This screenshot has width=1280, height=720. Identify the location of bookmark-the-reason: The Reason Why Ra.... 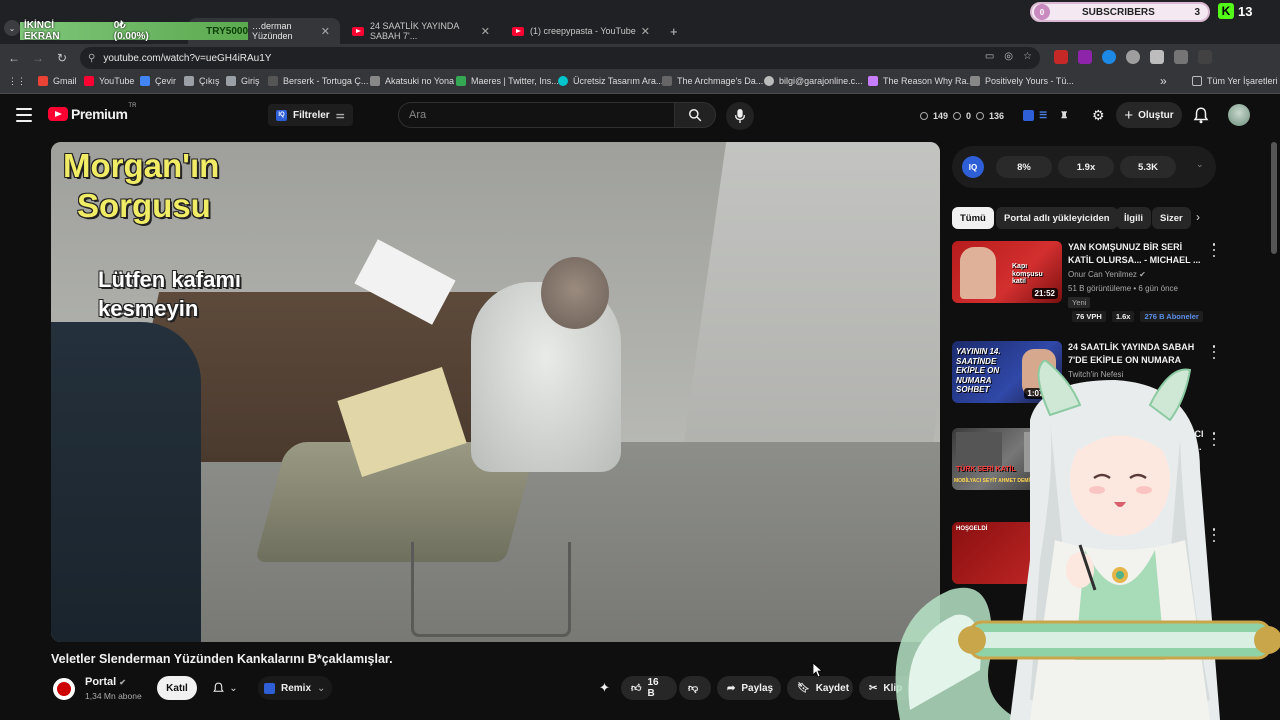
(921, 81).